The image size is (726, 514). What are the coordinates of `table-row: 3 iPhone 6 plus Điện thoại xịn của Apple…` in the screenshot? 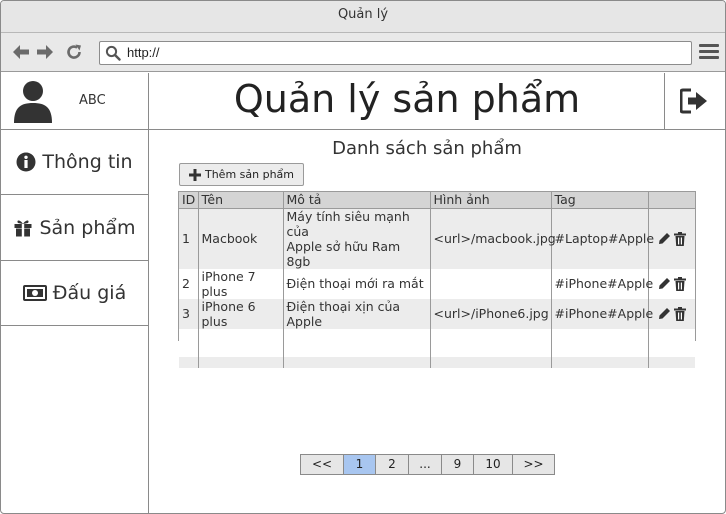 It's located at (437, 313).